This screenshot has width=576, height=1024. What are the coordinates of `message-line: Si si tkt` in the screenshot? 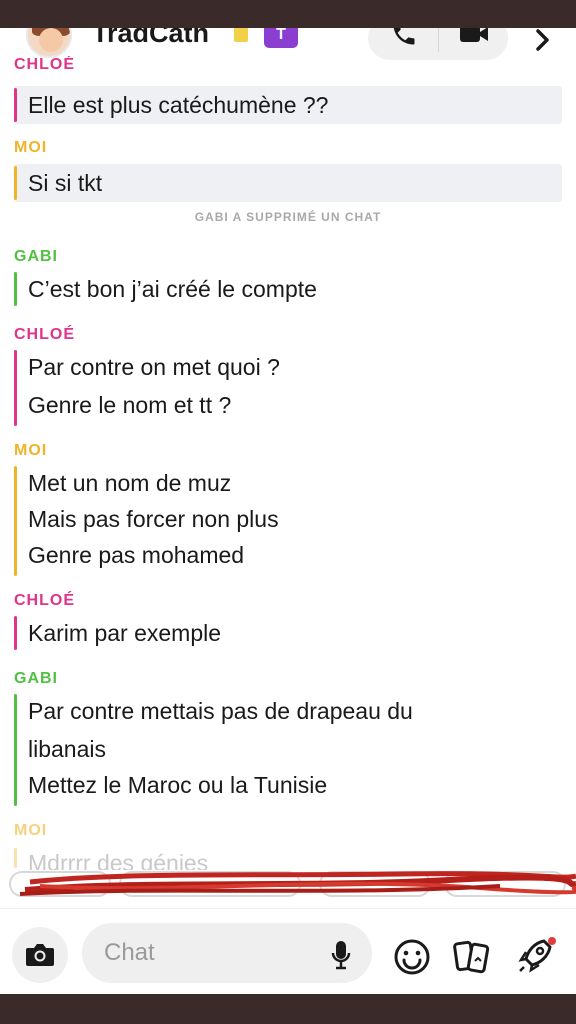 It's located at (65, 183).